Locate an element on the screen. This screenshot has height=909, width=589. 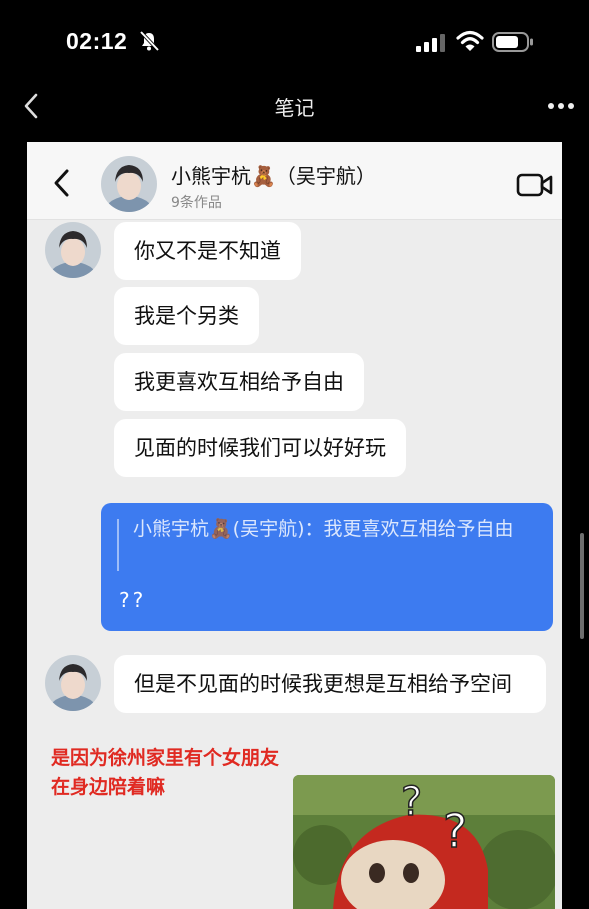
received-message: 但是不见面的时候我更想是互相给予空间 is located at coordinates (330, 684).